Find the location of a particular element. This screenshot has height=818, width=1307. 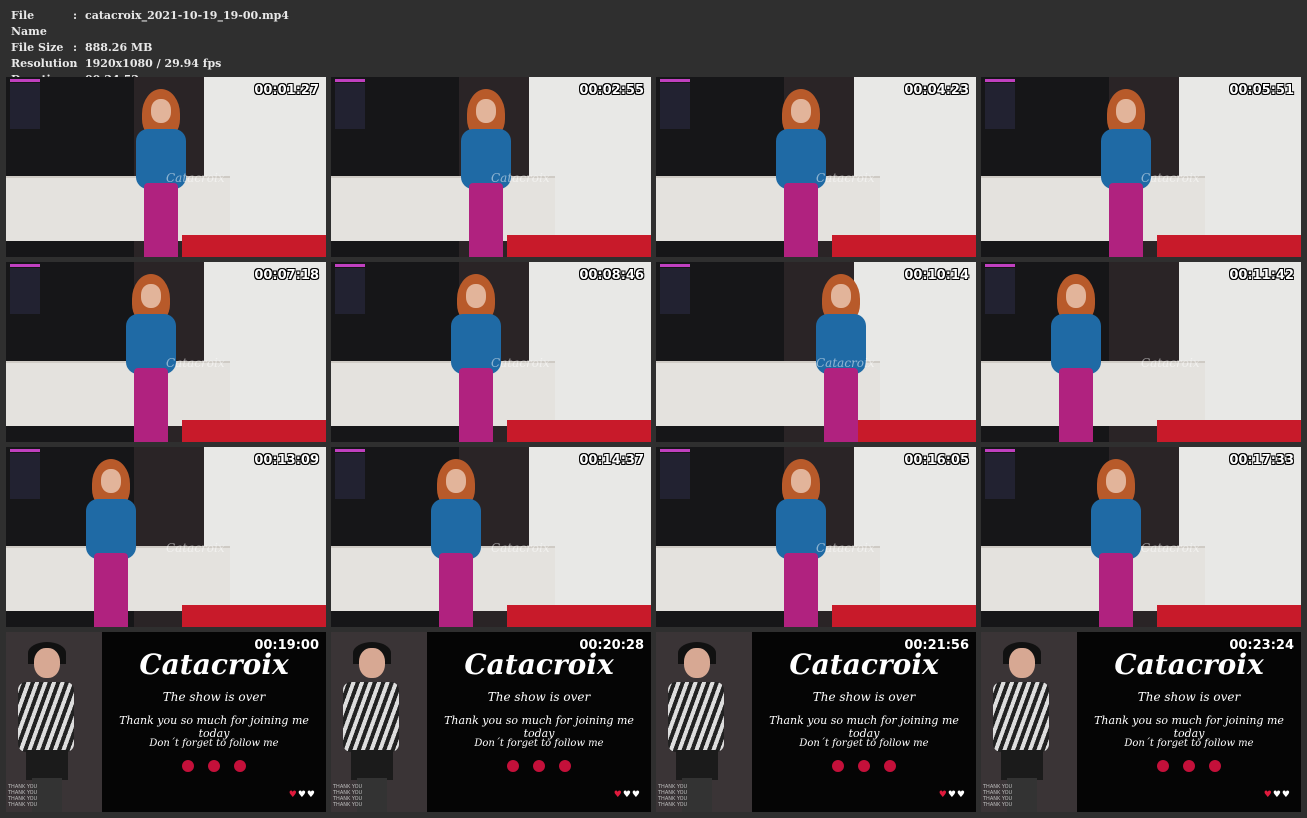

video-thumbnail: Catacroix 00:05:51 is located at coordinates (1141, 167).